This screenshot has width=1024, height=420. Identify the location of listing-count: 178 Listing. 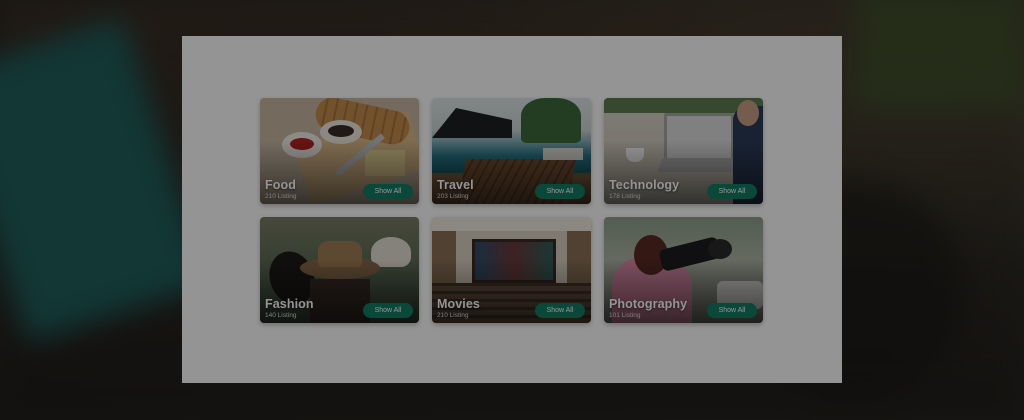
(625, 196).